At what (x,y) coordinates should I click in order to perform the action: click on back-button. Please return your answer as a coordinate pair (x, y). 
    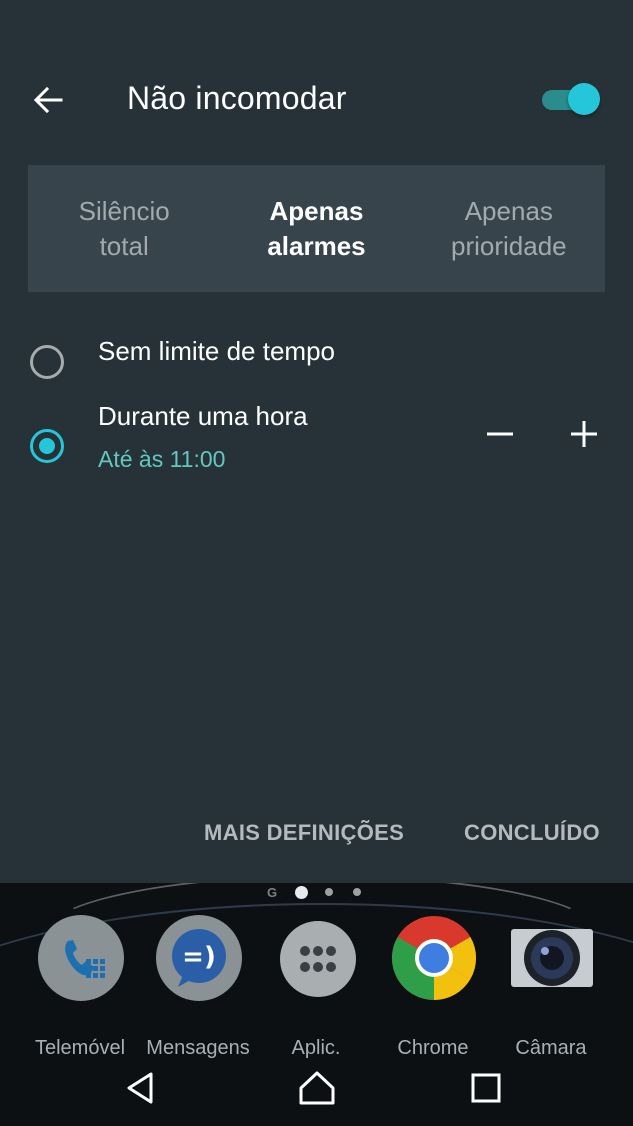
    Looking at the image, I should click on (48, 100).